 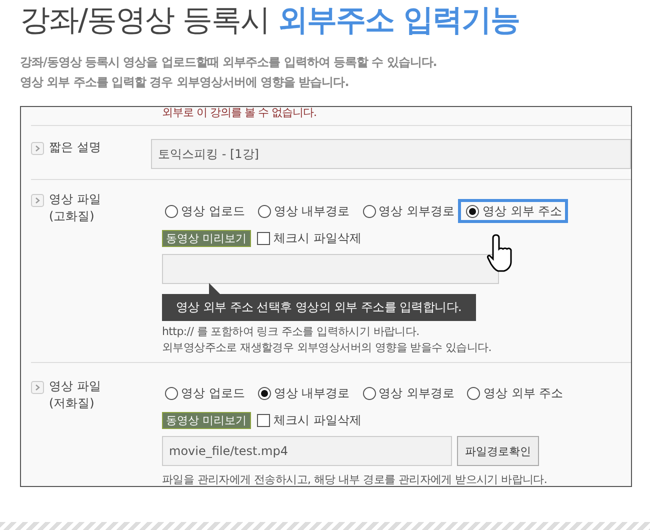 I want to click on help-text: 파일을 관리자에게 전송하시고, 해당 내부 경로를 관리자에게 받으시기 바랍니다., so click(x=355, y=479).